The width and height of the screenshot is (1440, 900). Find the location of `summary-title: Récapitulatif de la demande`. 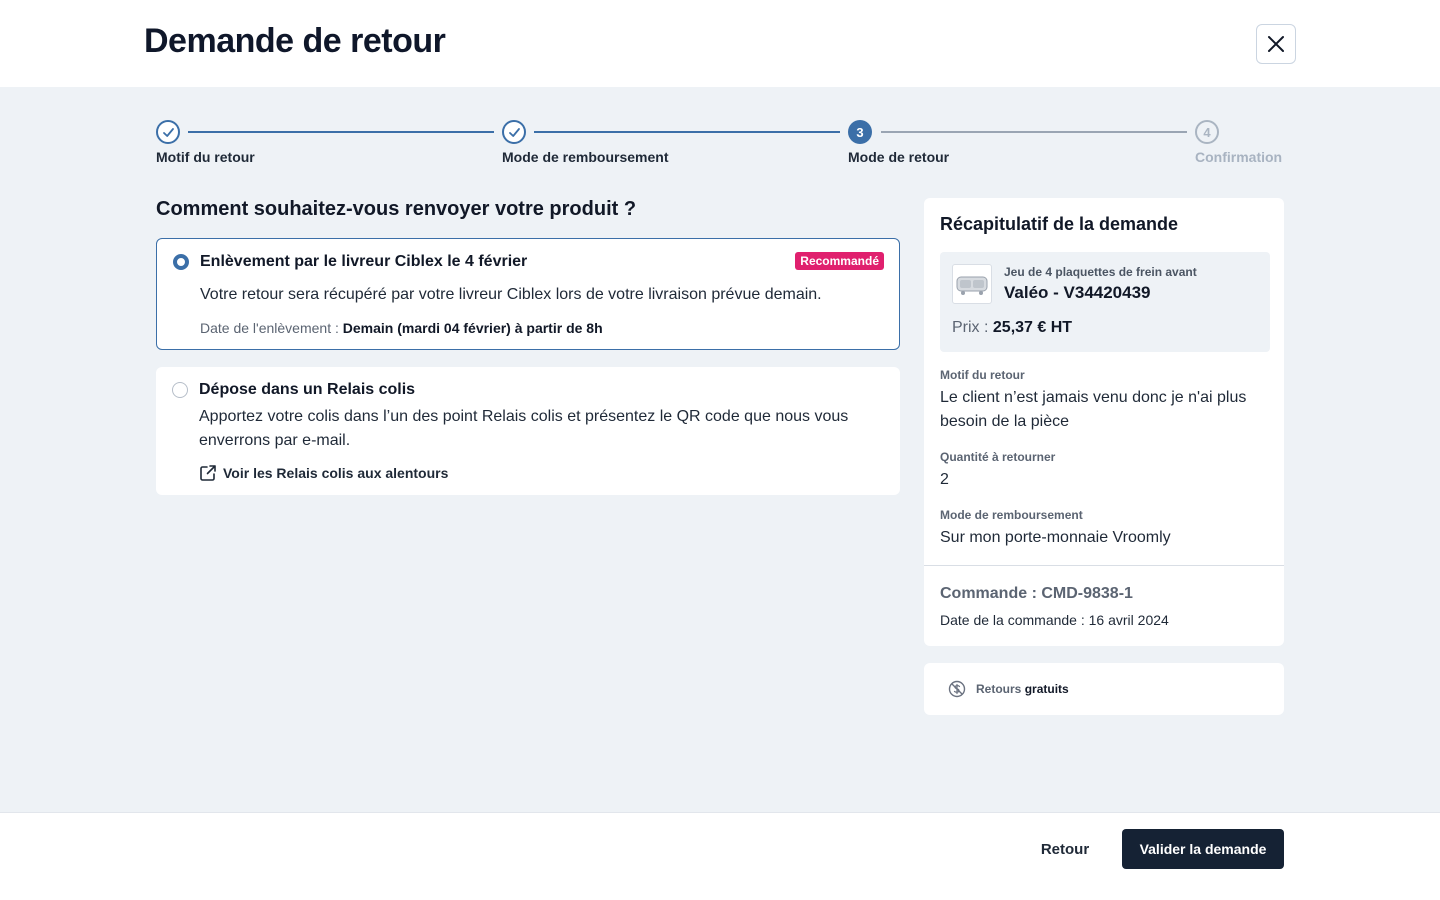

summary-title: Récapitulatif de la demande is located at coordinates (1059, 224).